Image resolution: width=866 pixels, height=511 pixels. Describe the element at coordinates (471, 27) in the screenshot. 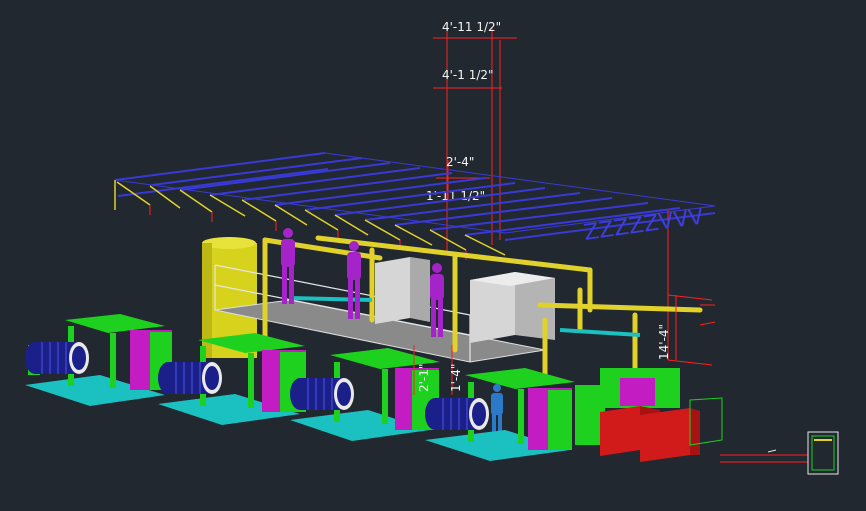

I see `dim-label-top: 4'-11 1/2"` at that location.